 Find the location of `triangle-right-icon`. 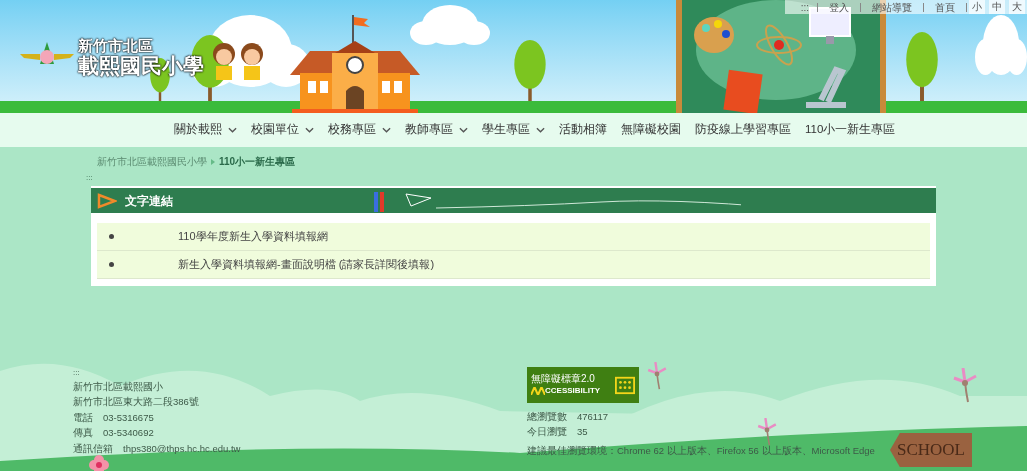

triangle-right-icon is located at coordinates (213, 161).